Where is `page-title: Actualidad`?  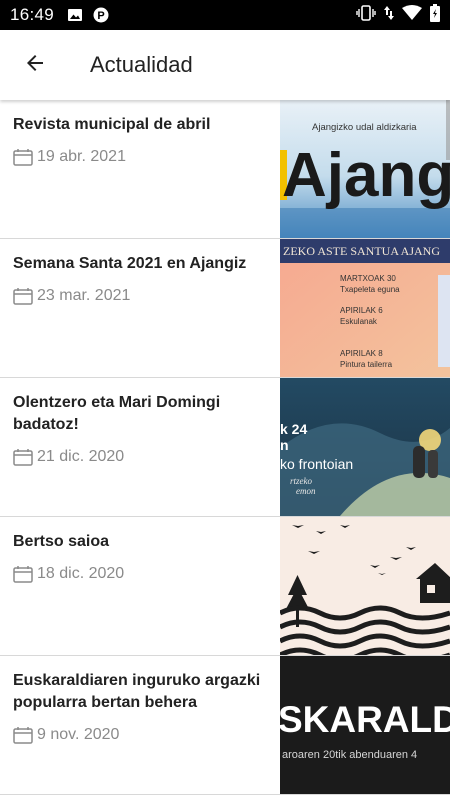
page-title: Actualidad is located at coordinates (141, 64).